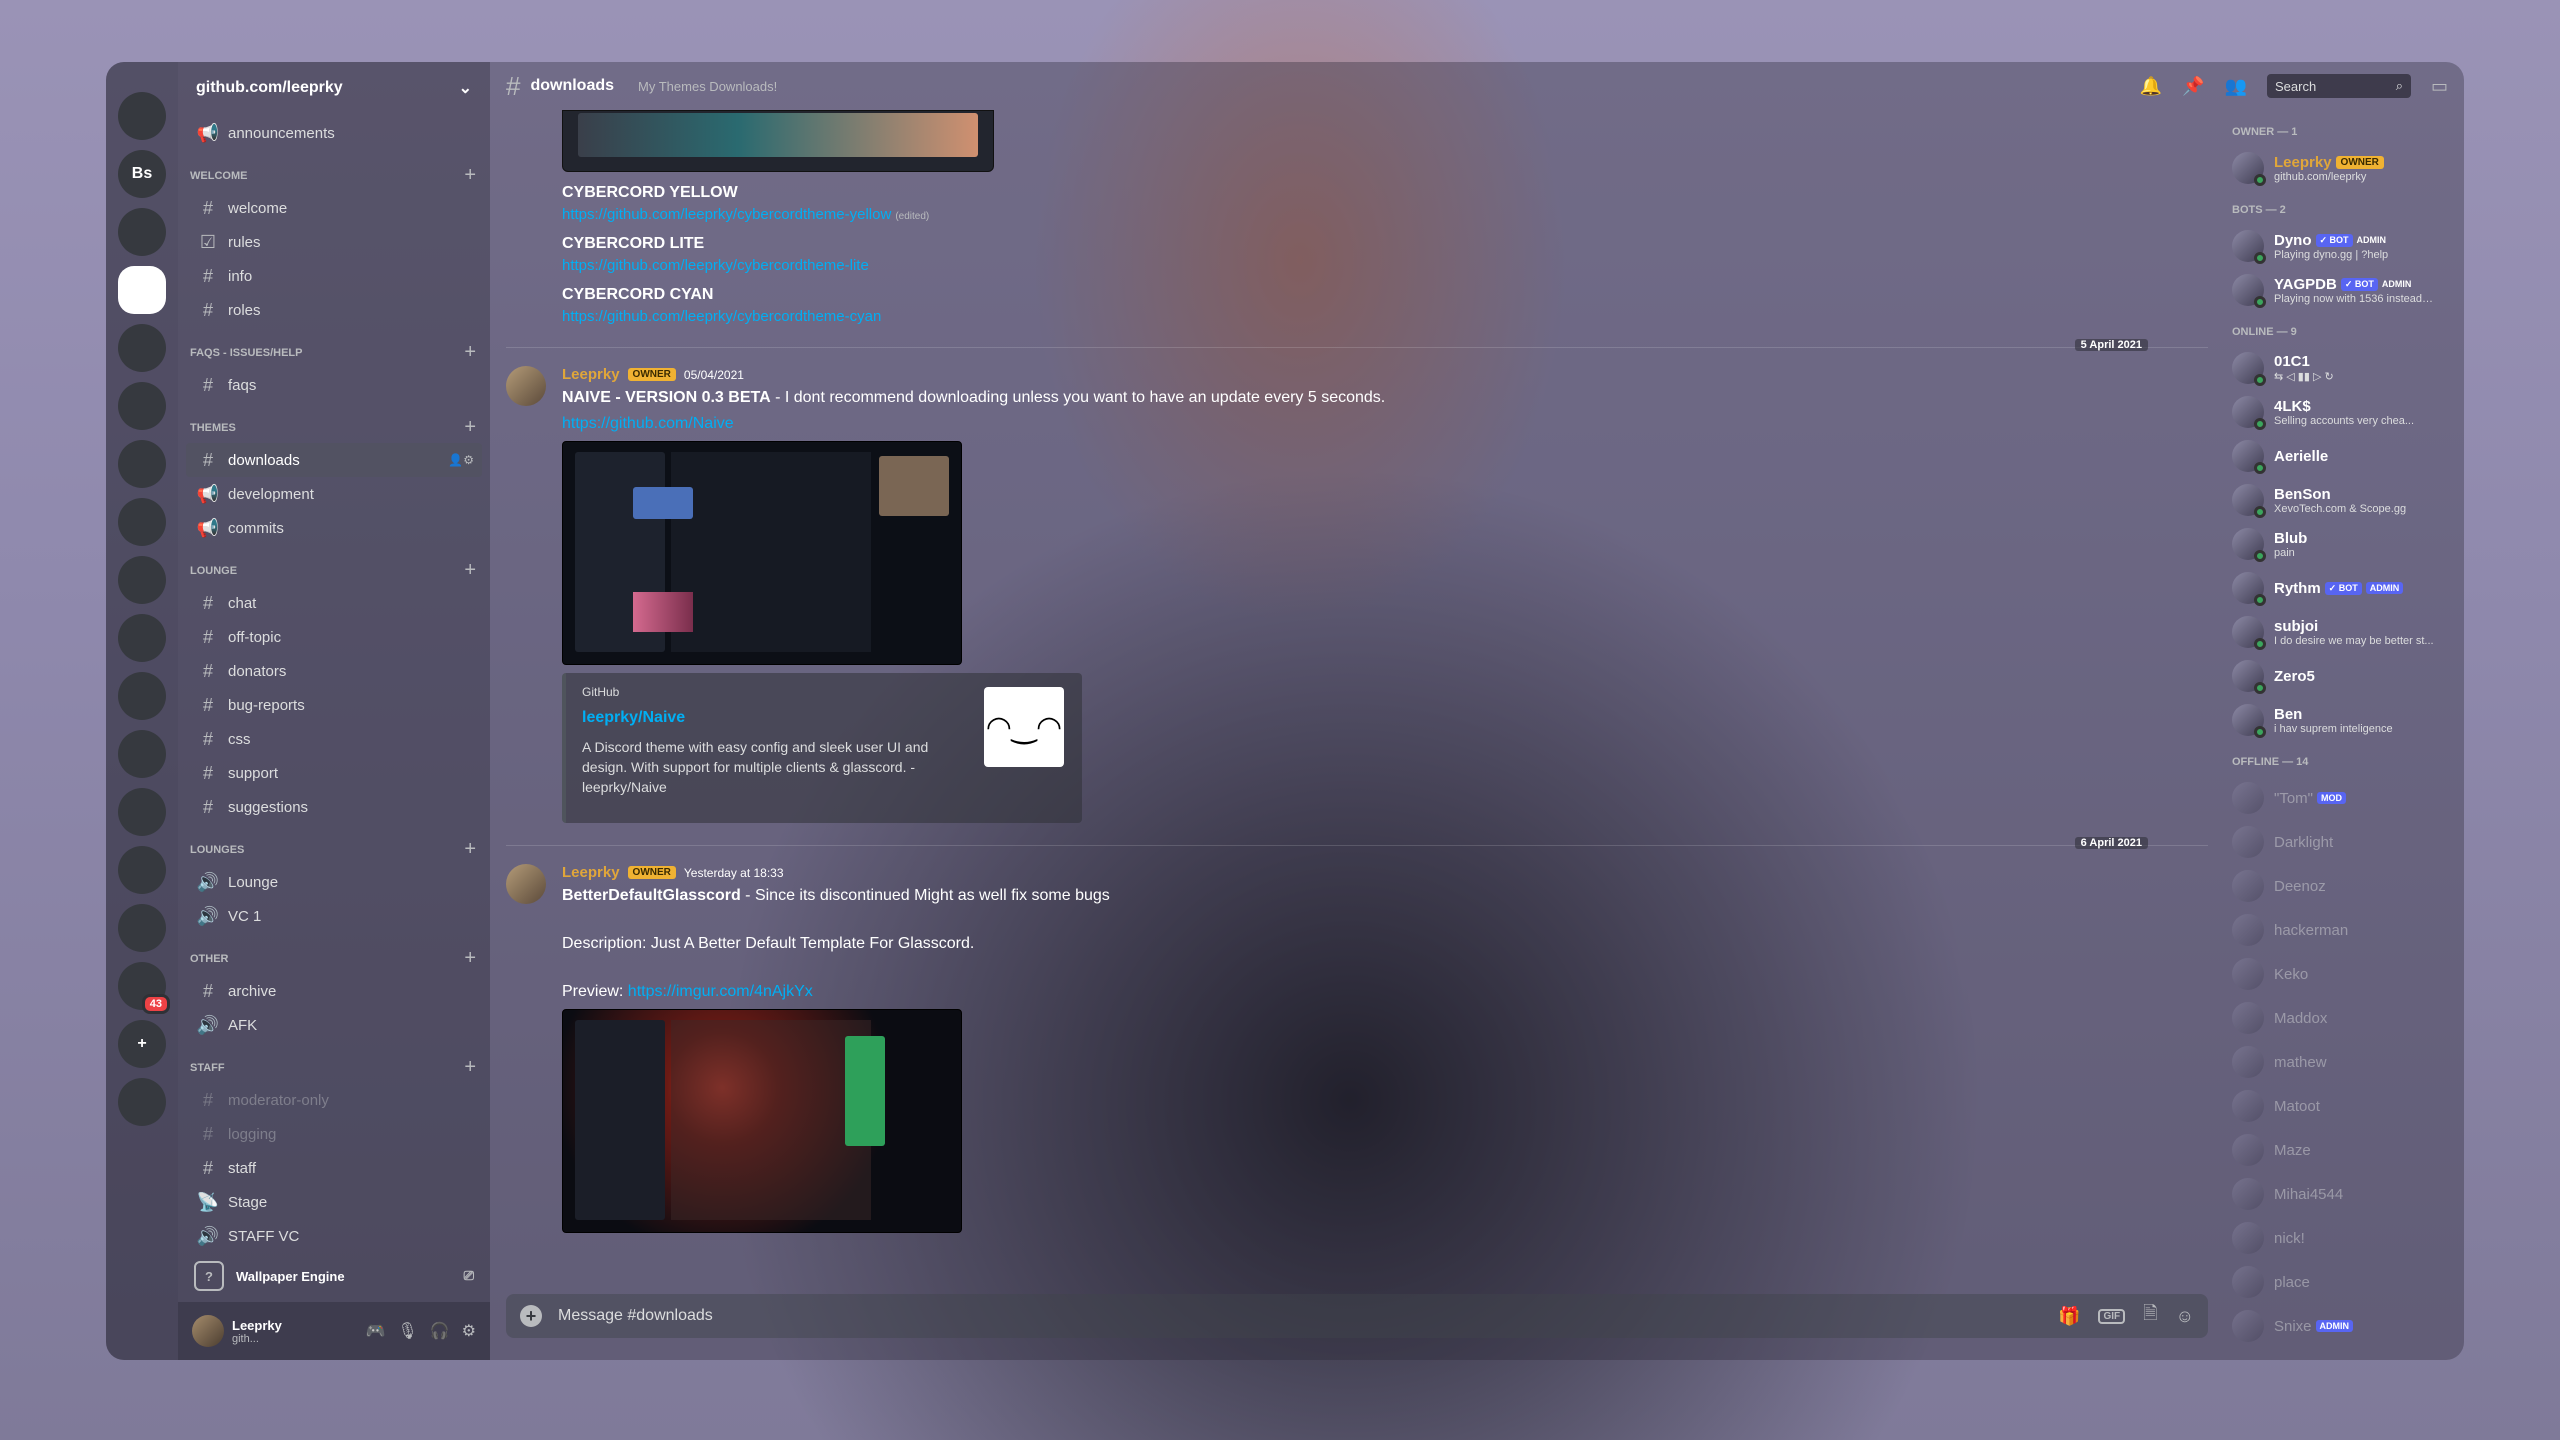 Image resolution: width=2560 pixels, height=1440 pixels. I want to click on folder-icon, so click(142, 754).